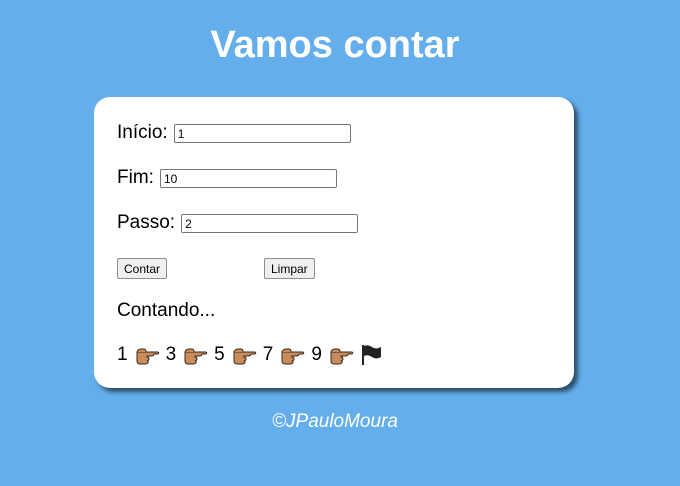  I want to click on count-result: 1 3 5 7 9, so click(249, 355).